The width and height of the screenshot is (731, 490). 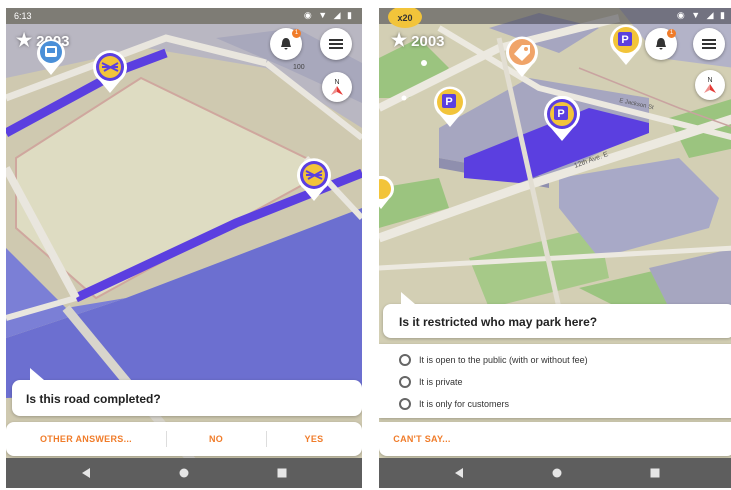 I want to click on no-button: NO, so click(x=216, y=439).